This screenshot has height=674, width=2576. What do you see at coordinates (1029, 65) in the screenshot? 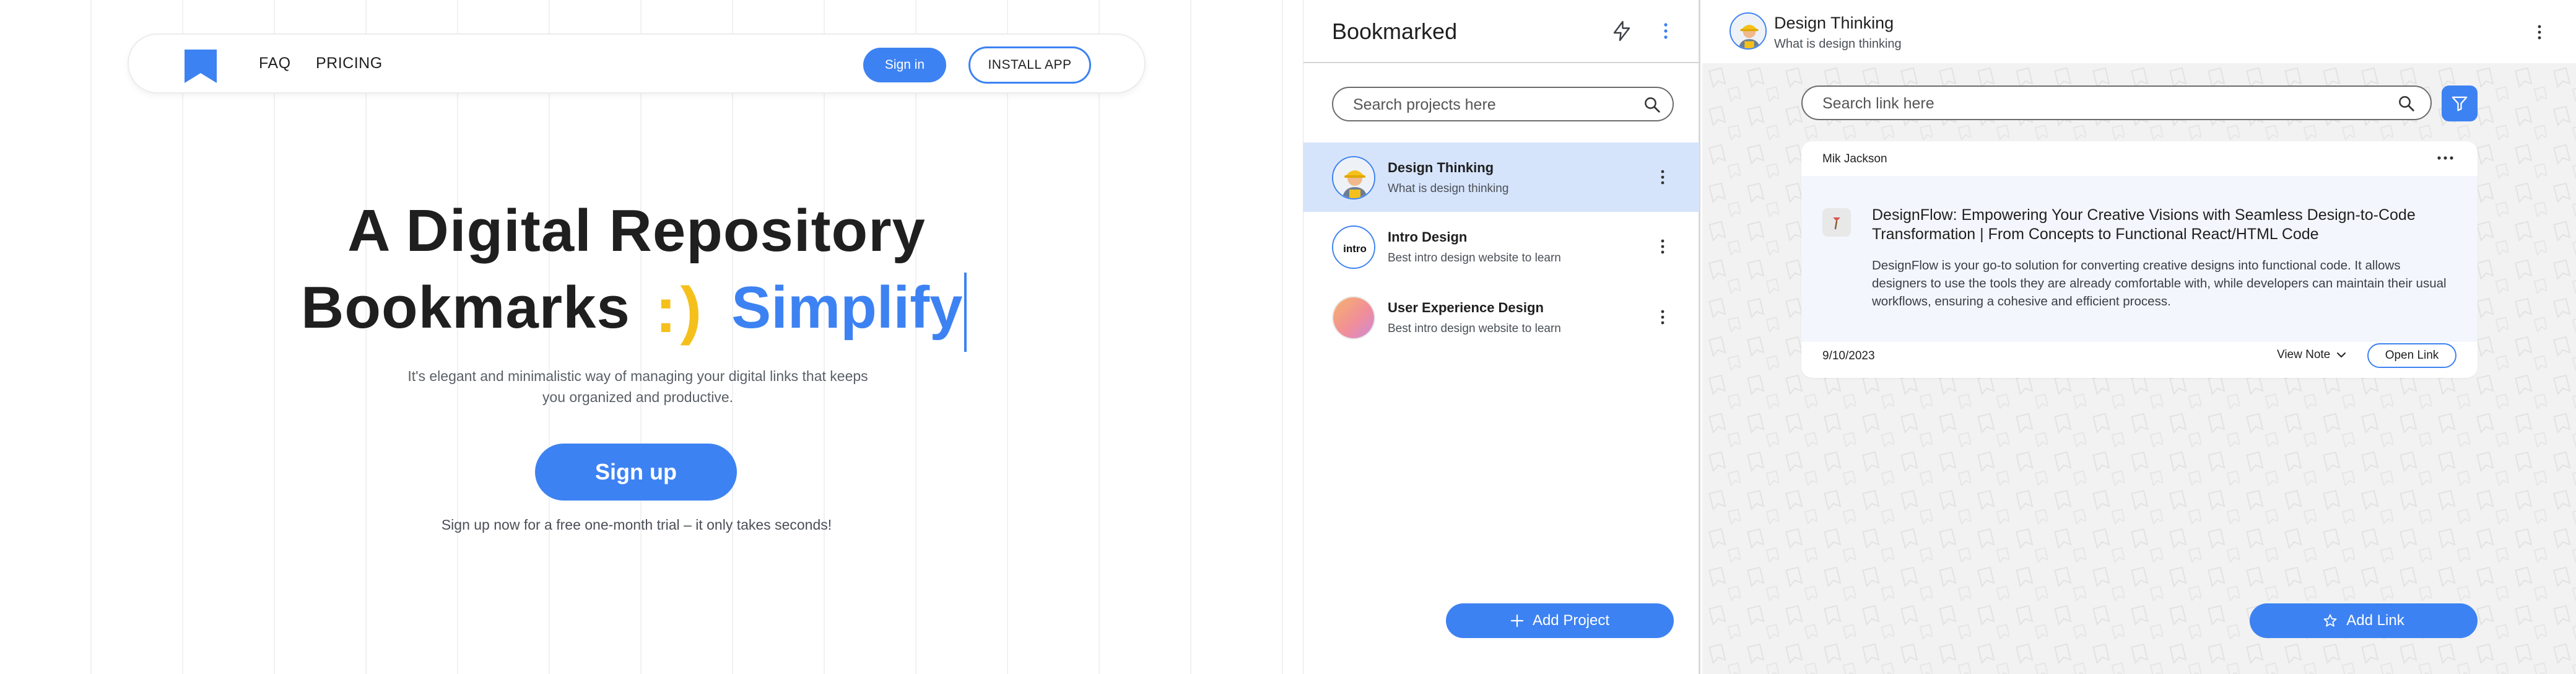
I see `install-app-button: INSTALL APP` at bounding box center [1029, 65].